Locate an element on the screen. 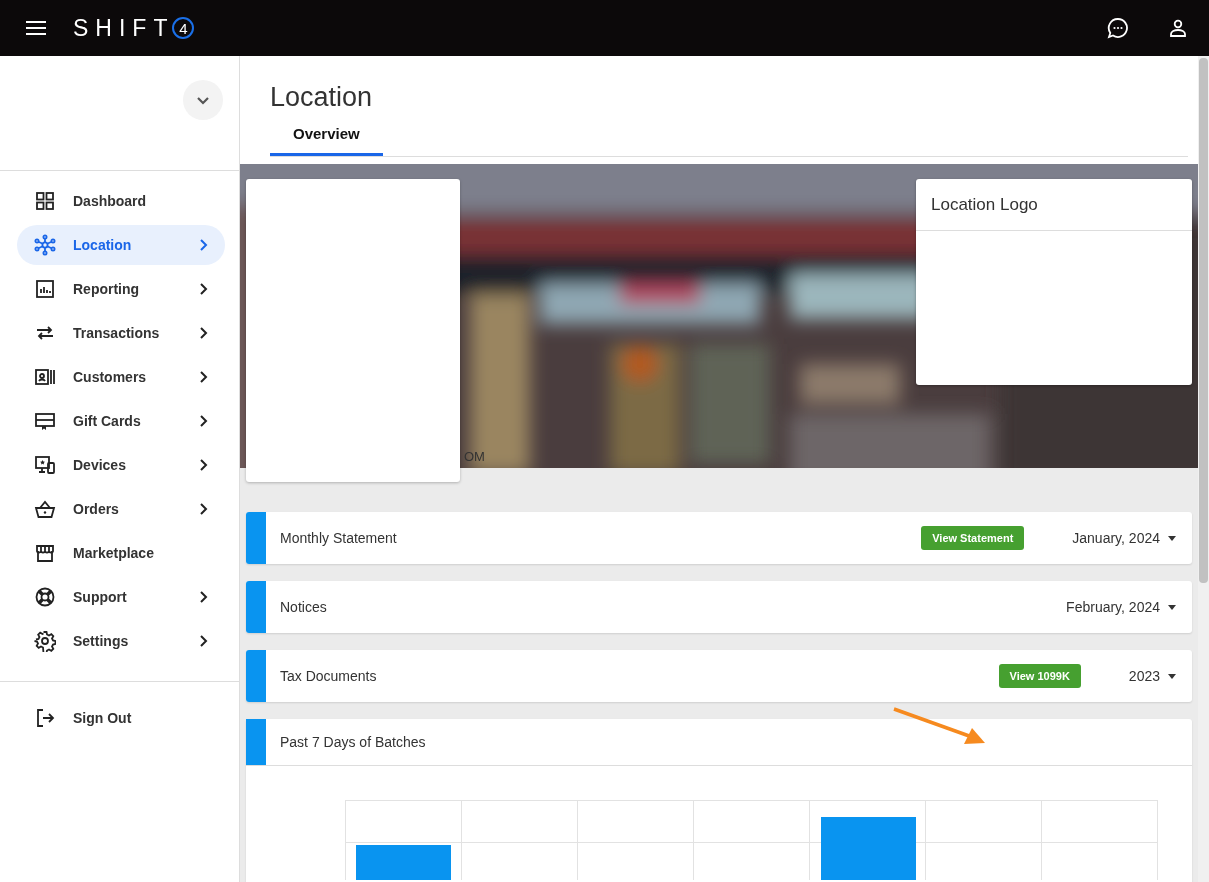 The width and height of the screenshot is (1209, 882). menu-icon is located at coordinates (36, 28).